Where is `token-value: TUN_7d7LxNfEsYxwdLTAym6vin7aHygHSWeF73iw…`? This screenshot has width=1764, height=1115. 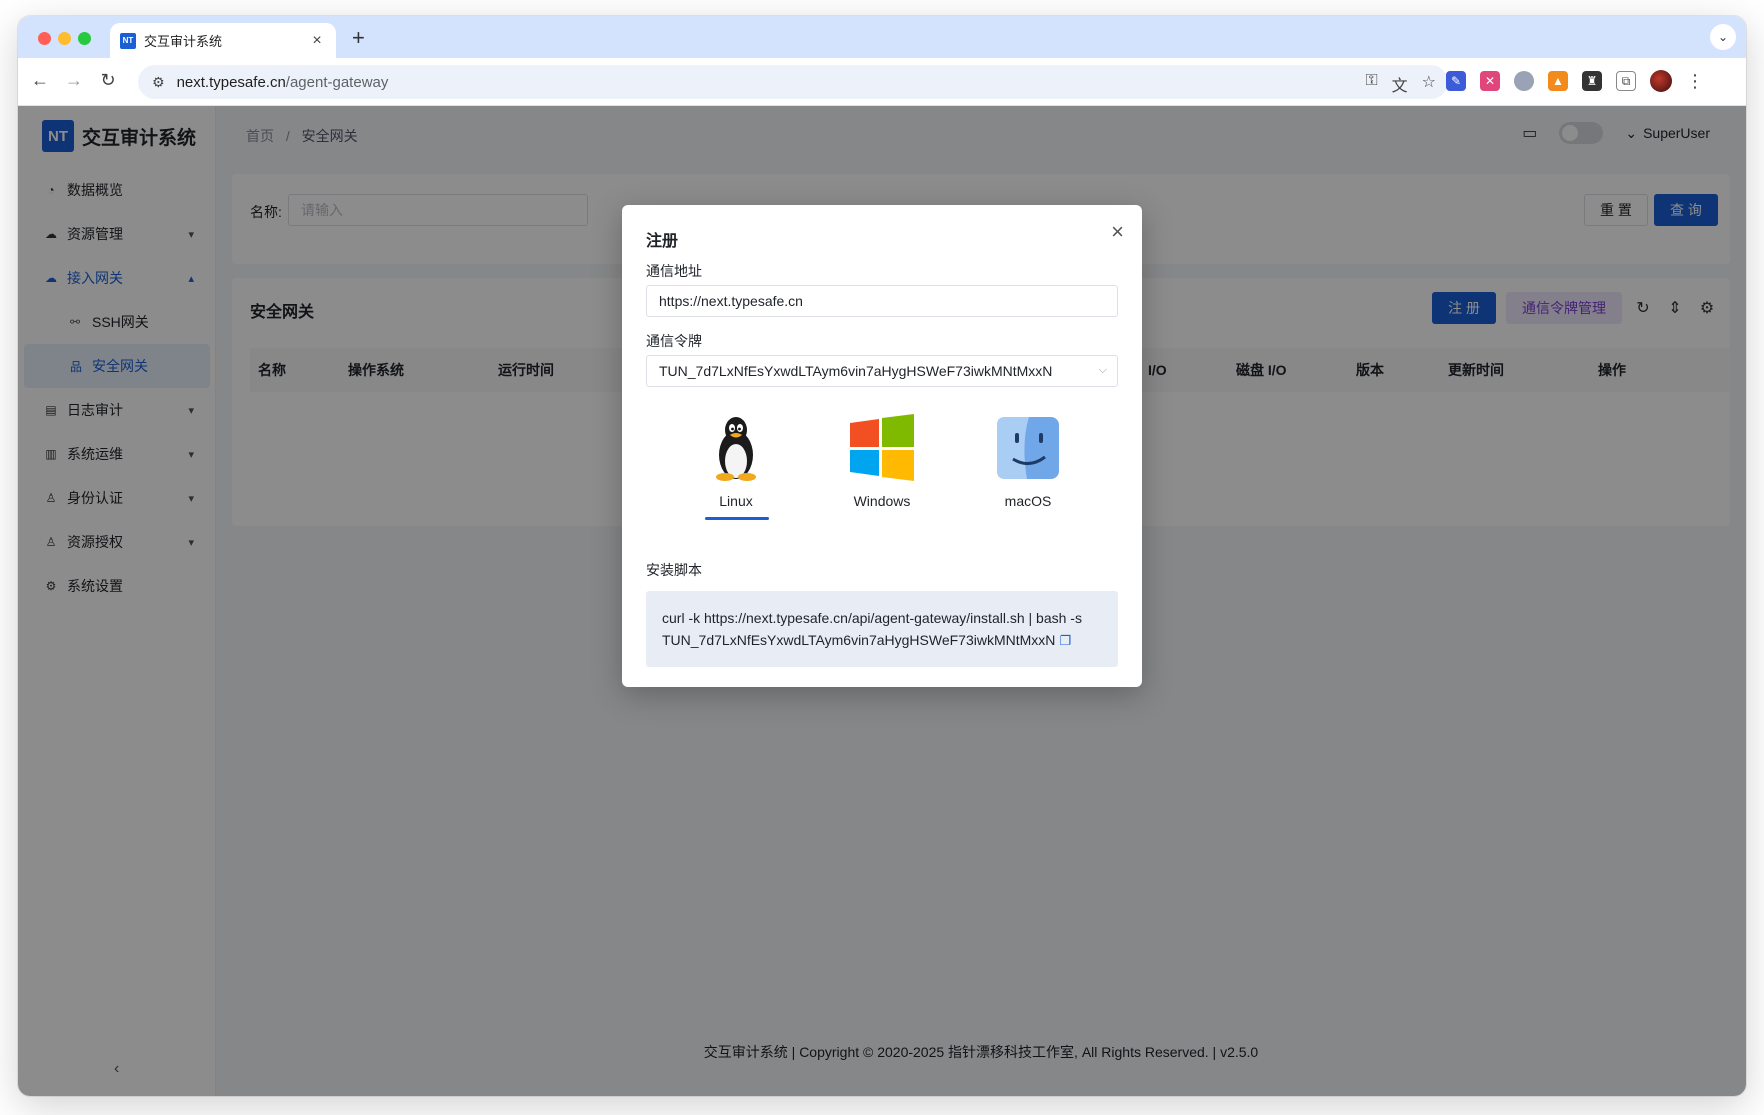
token-value: TUN_7d7LxNfEsYxwdLTAym6vin7aHygHSWeF73iw… is located at coordinates (856, 371).